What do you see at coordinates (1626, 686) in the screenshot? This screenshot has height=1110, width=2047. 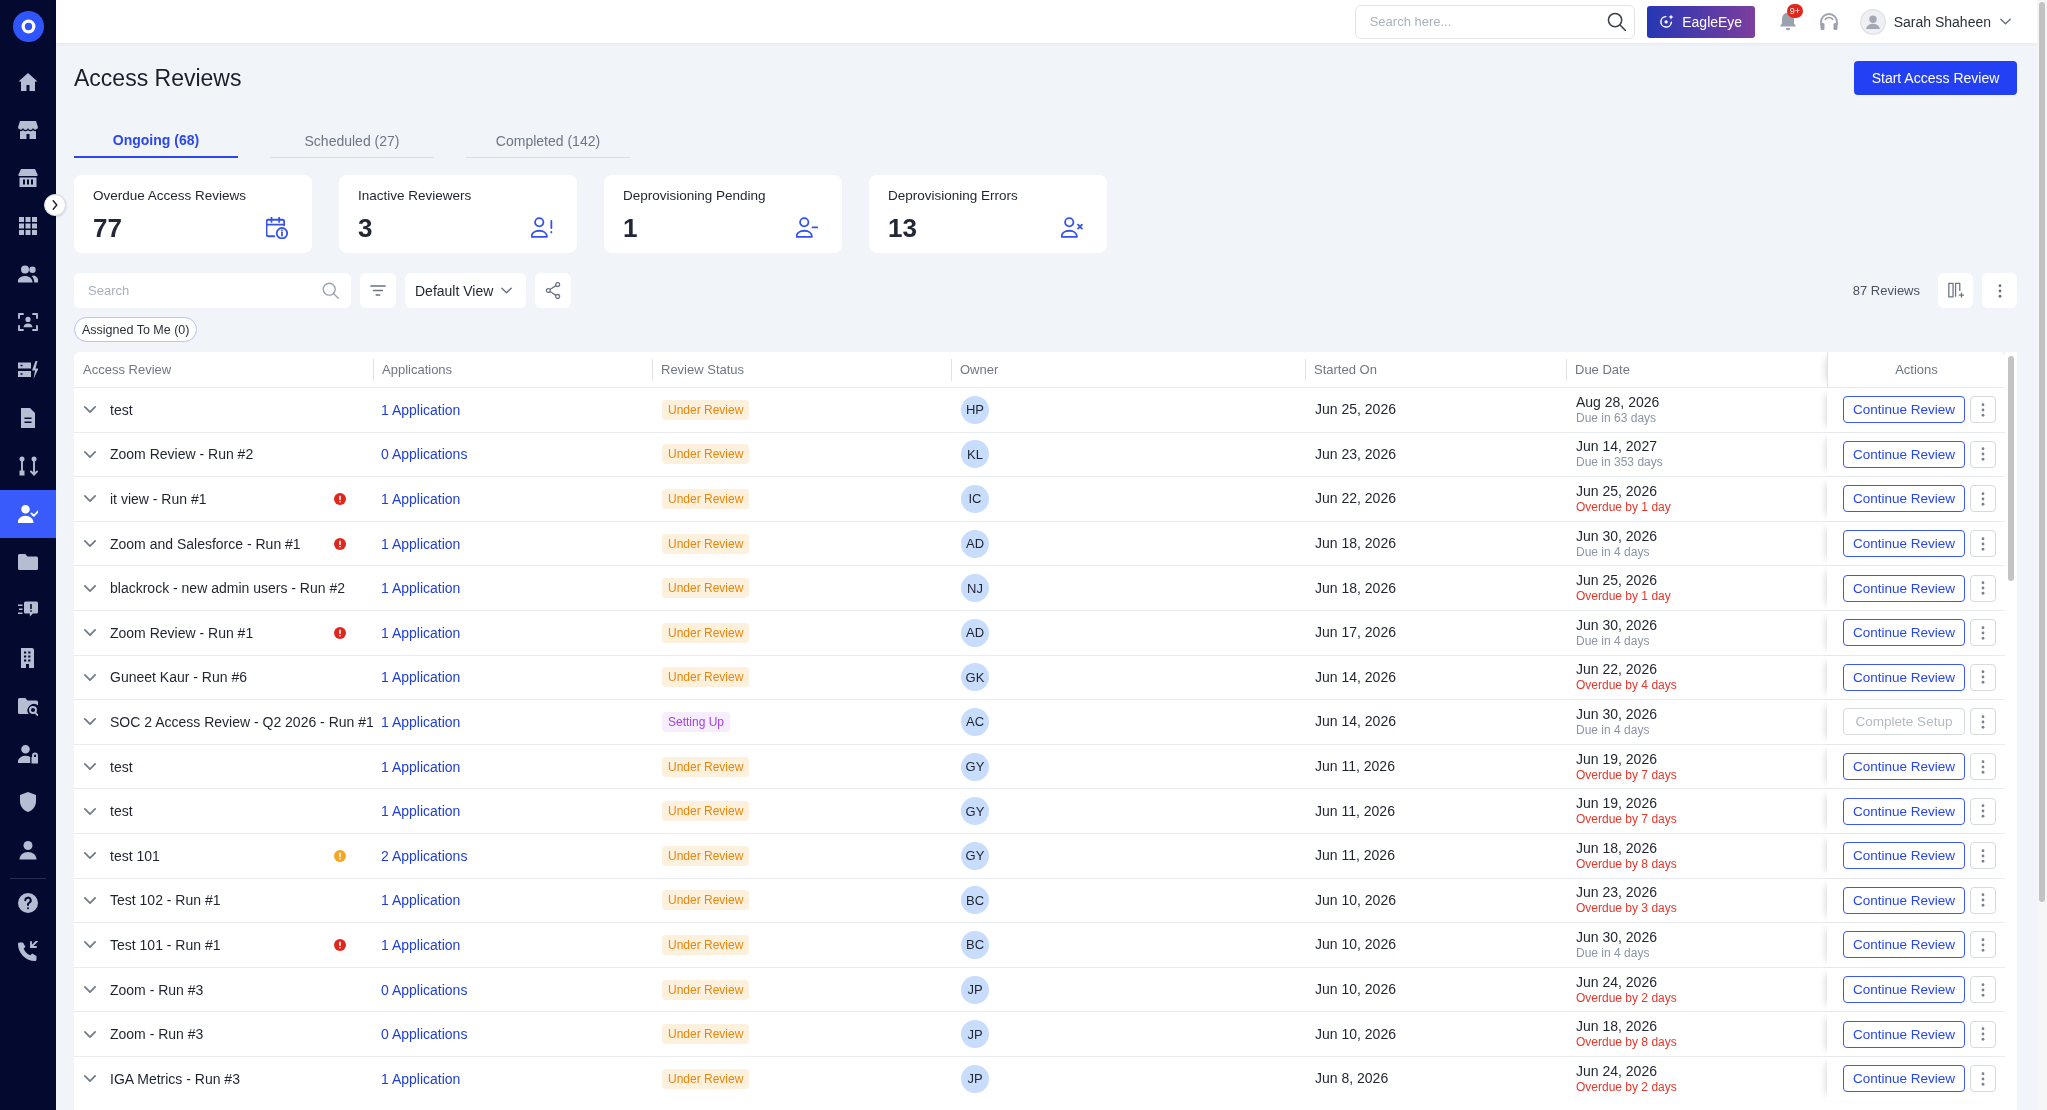 I see `due-note: Overdue by 4 days` at bounding box center [1626, 686].